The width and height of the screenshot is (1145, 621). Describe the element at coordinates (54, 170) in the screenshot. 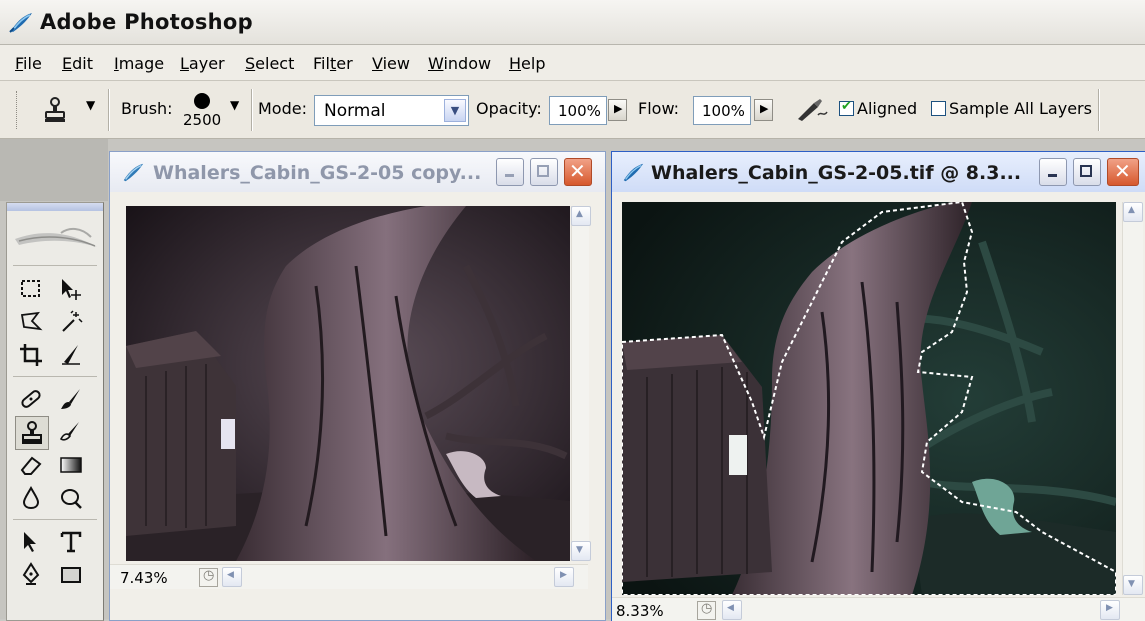

I see `palette-well` at that location.